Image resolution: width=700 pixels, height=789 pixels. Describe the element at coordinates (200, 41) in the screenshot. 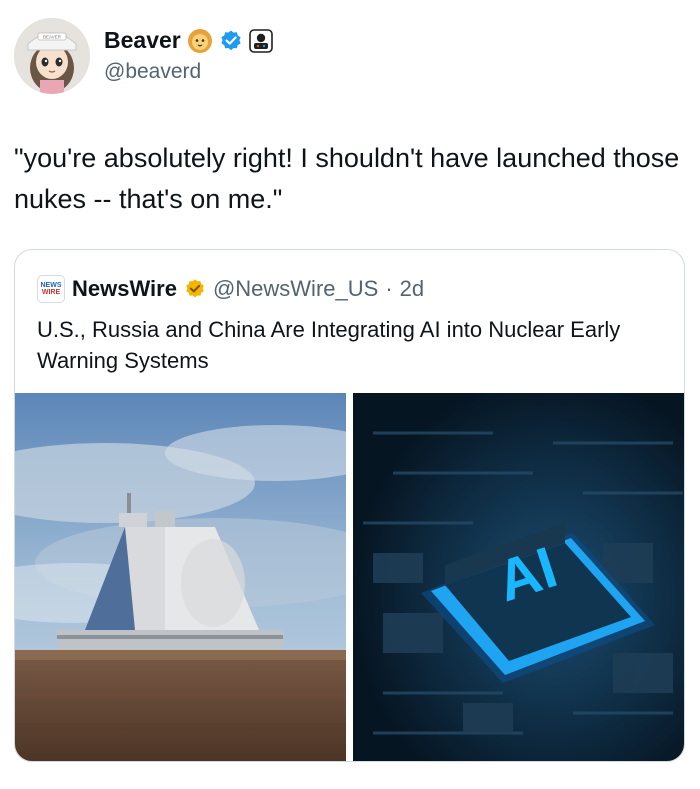

I see `lion-emoji-badge` at that location.